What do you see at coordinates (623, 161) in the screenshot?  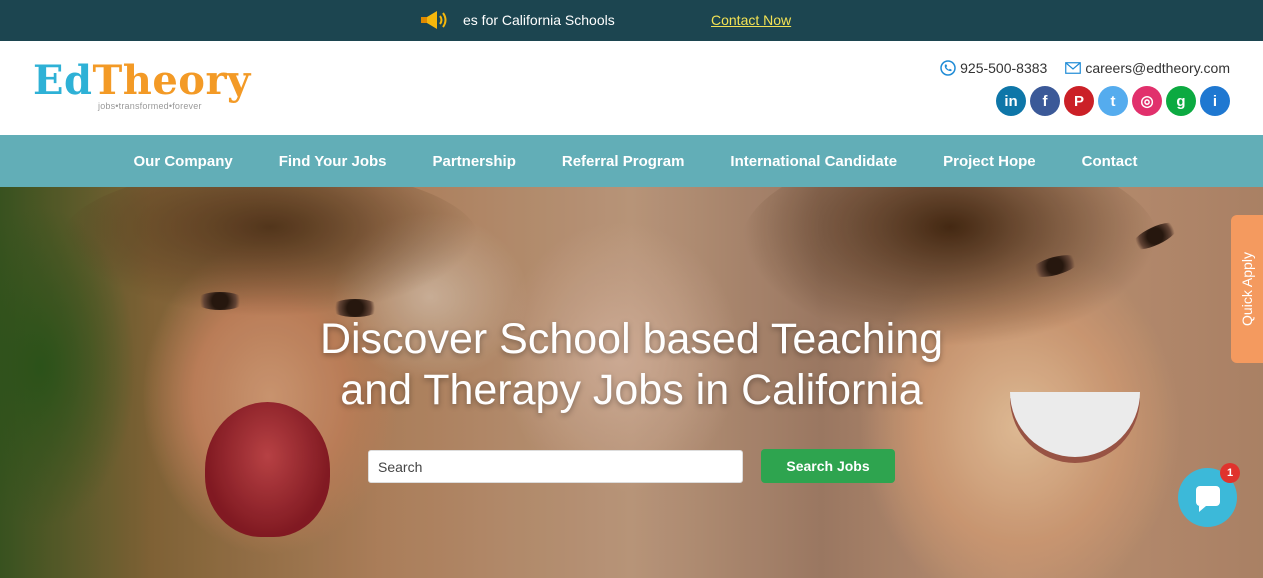 I see `nav-item-referral-program: Referral Program` at bounding box center [623, 161].